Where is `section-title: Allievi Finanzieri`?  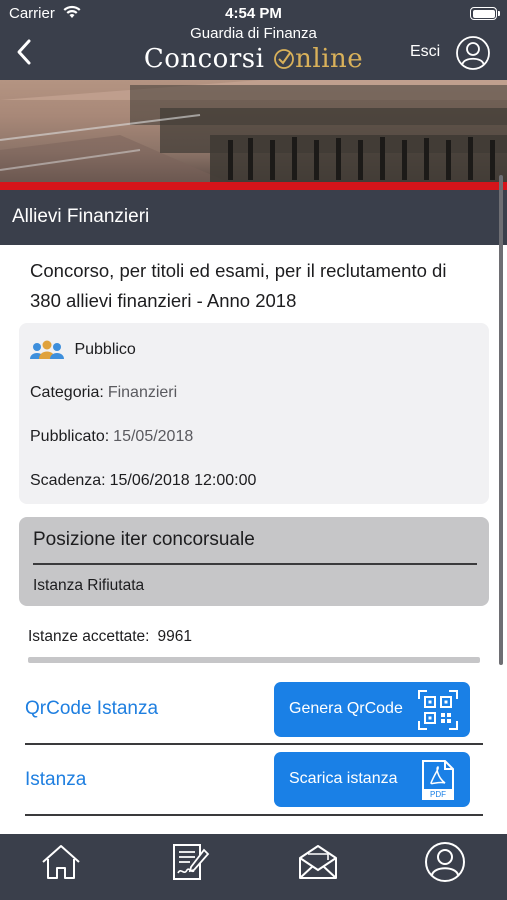 section-title: Allievi Finanzieri is located at coordinates (81, 216).